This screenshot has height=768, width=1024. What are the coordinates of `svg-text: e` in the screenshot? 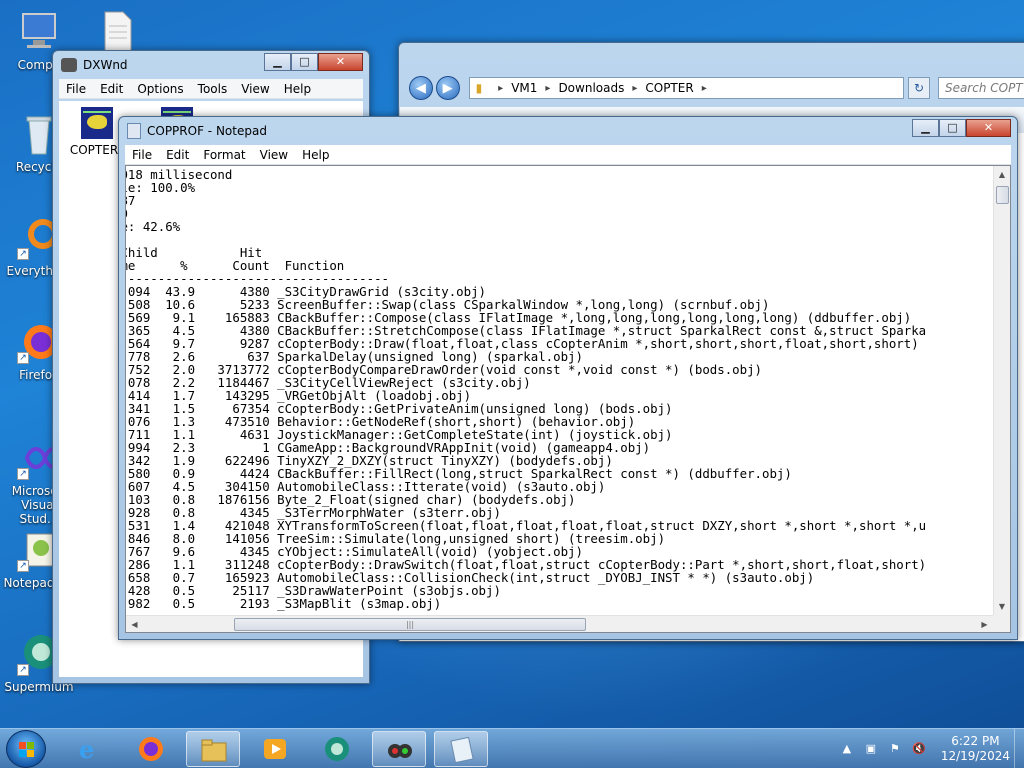 It's located at (86, 749).